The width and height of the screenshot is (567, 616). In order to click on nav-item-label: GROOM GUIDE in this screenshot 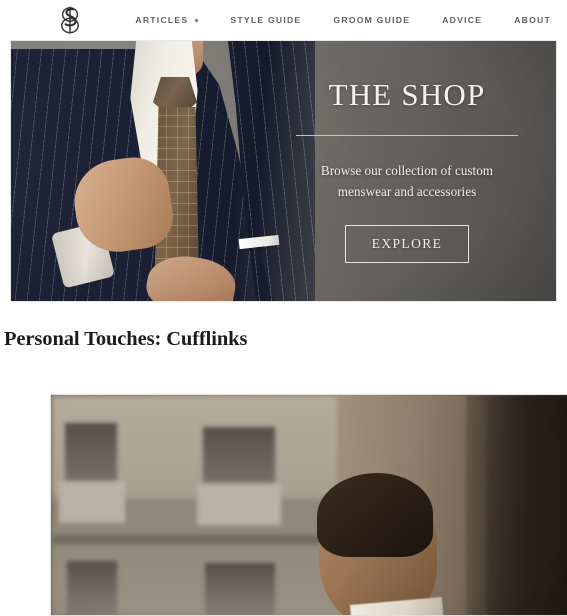, I will do `click(372, 20)`.